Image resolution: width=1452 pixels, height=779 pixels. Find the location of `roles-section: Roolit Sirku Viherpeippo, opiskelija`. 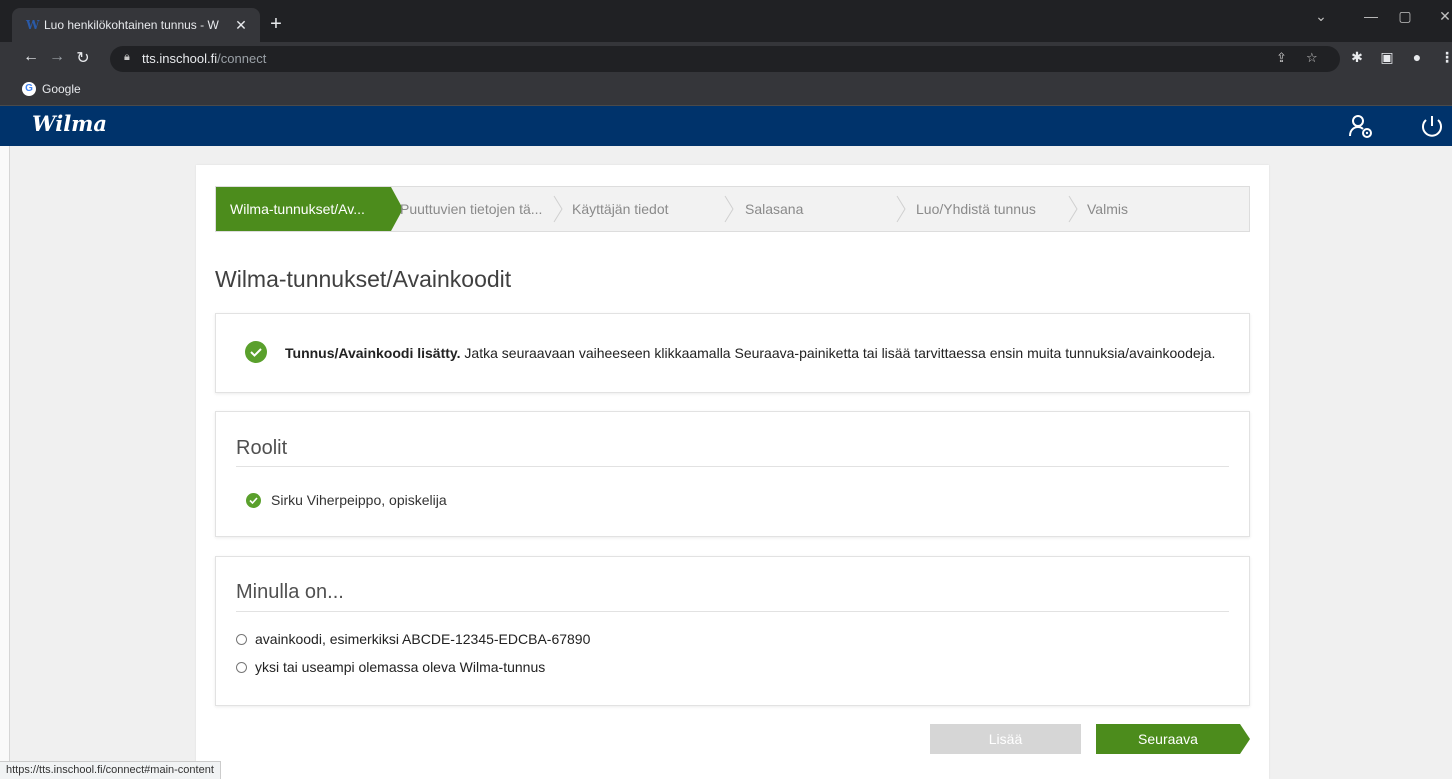

roles-section: Roolit Sirku Viherpeippo, opiskelija is located at coordinates (732, 474).